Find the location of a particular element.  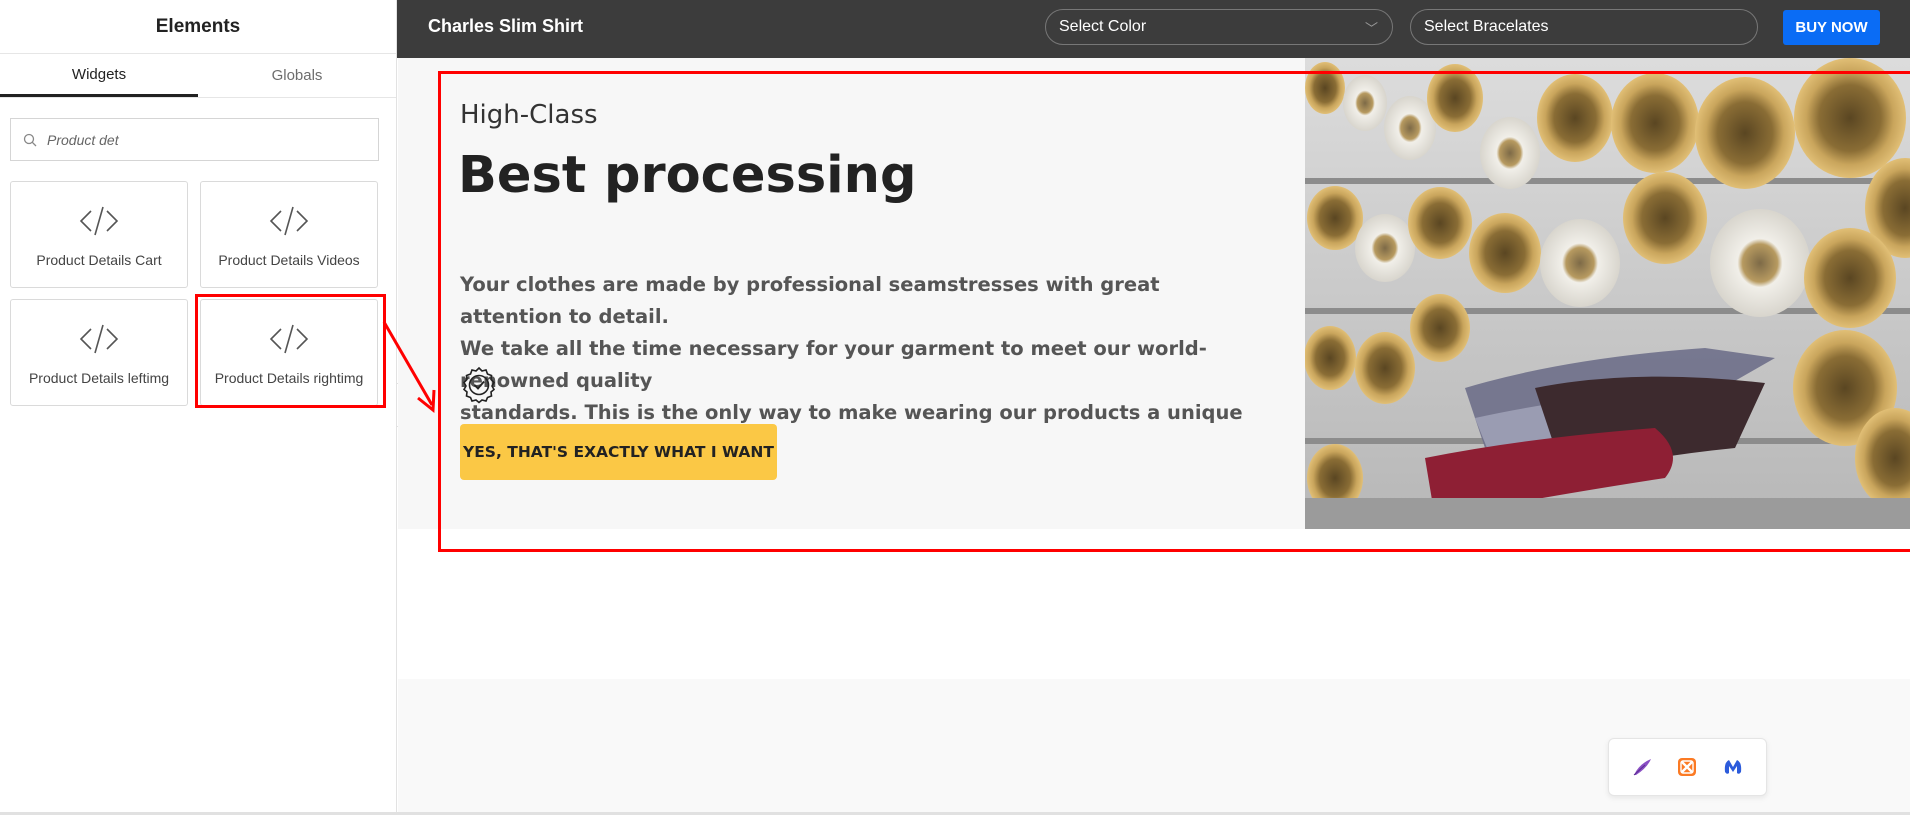

widget-product-details-cart: Product Details Cart is located at coordinates (99, 234).